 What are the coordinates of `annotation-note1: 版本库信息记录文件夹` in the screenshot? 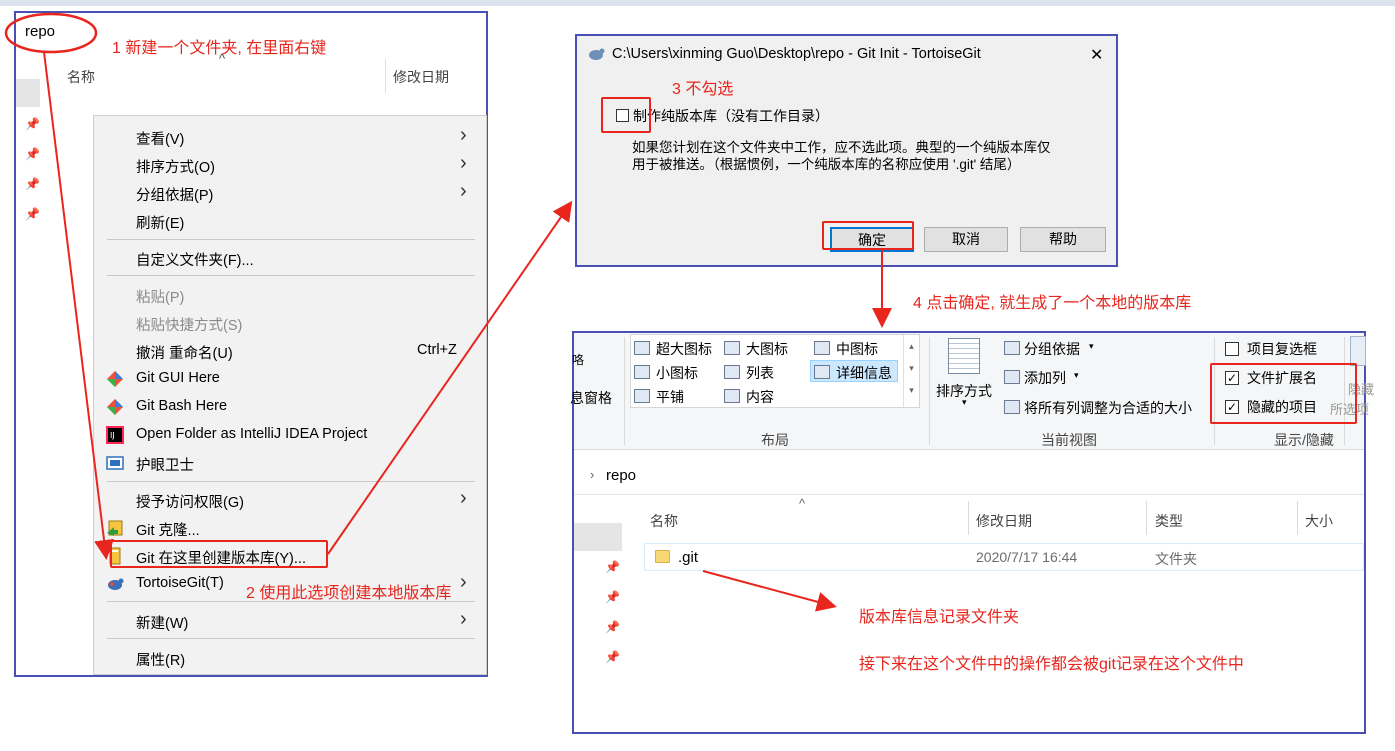 It's located at (939, 617).